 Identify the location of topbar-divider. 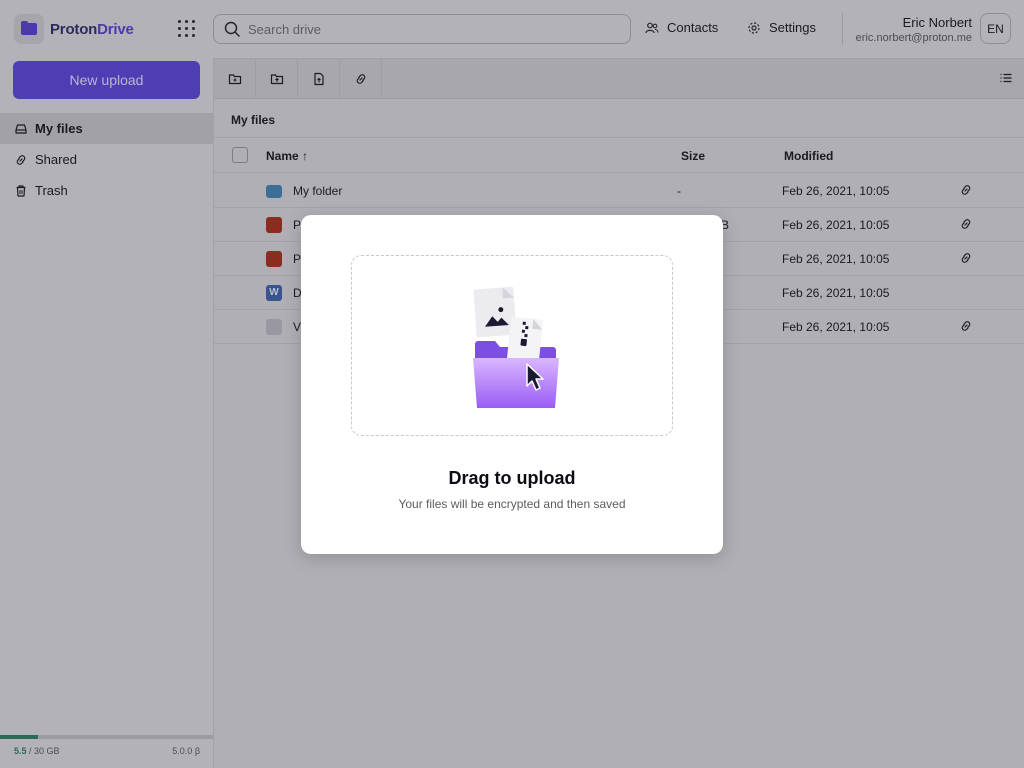
(842, 29).